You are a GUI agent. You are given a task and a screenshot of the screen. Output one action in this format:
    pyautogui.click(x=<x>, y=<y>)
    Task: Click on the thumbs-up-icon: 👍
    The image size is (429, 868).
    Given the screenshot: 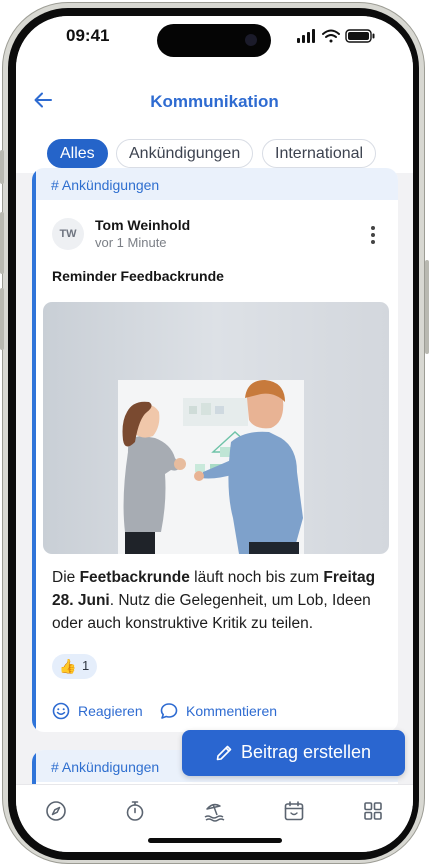 What is the action you would take?
    pyautogui.click(x=68, y=666)
    